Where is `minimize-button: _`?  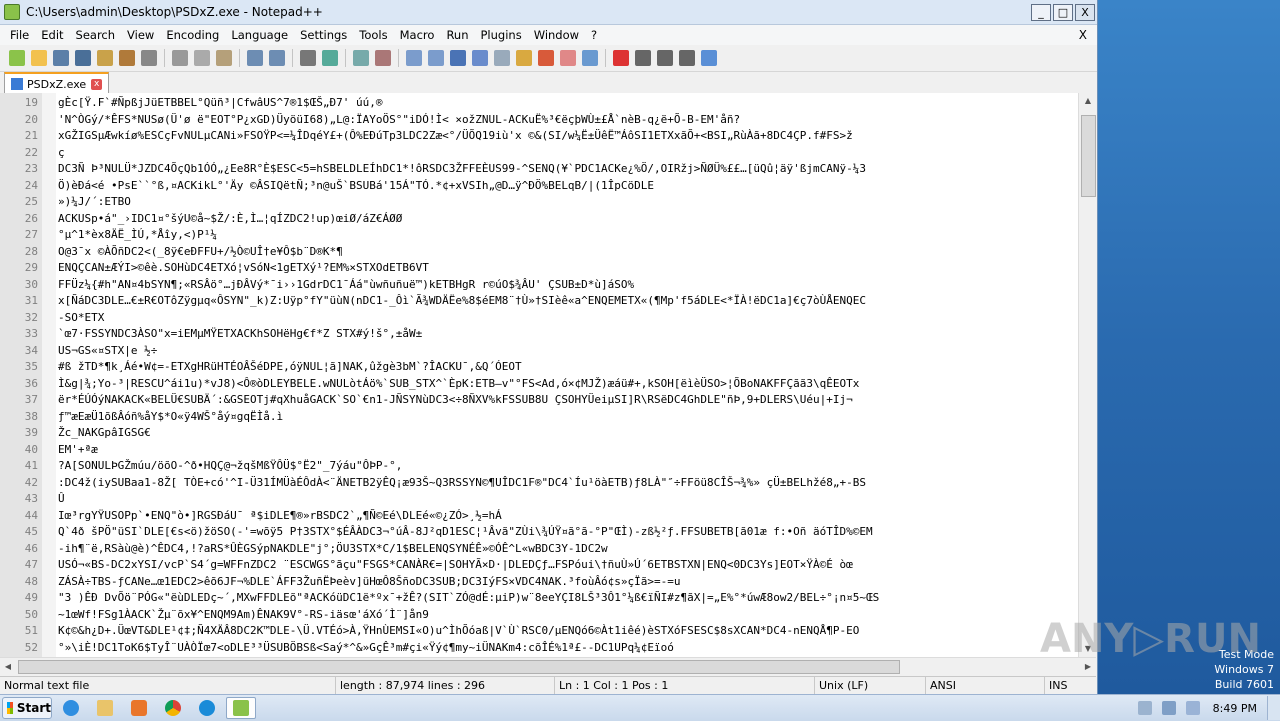
minimize-button: _ is located at coordinates (1041, 12).